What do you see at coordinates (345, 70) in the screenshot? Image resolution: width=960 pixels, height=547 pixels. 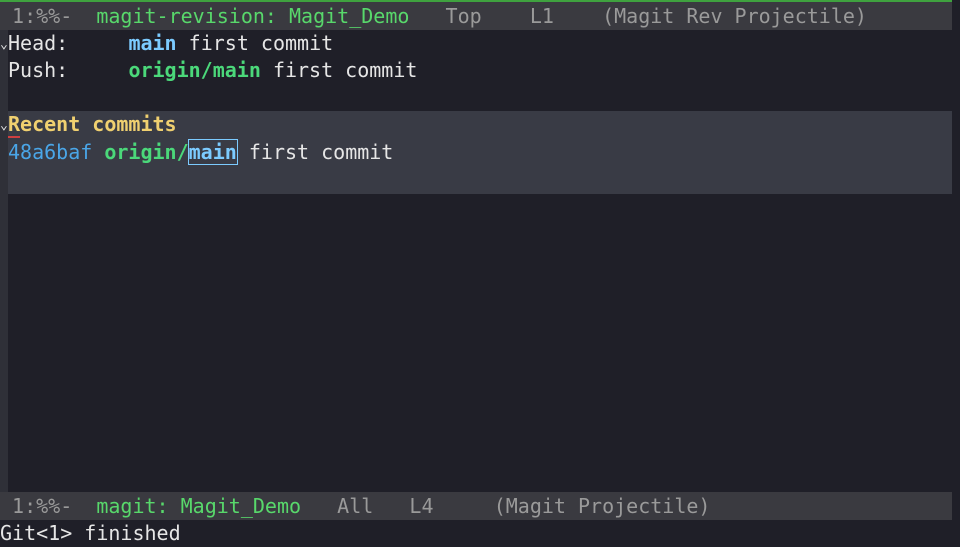 I see `push-commit-message: first commit` at bounding box center [345, 70].